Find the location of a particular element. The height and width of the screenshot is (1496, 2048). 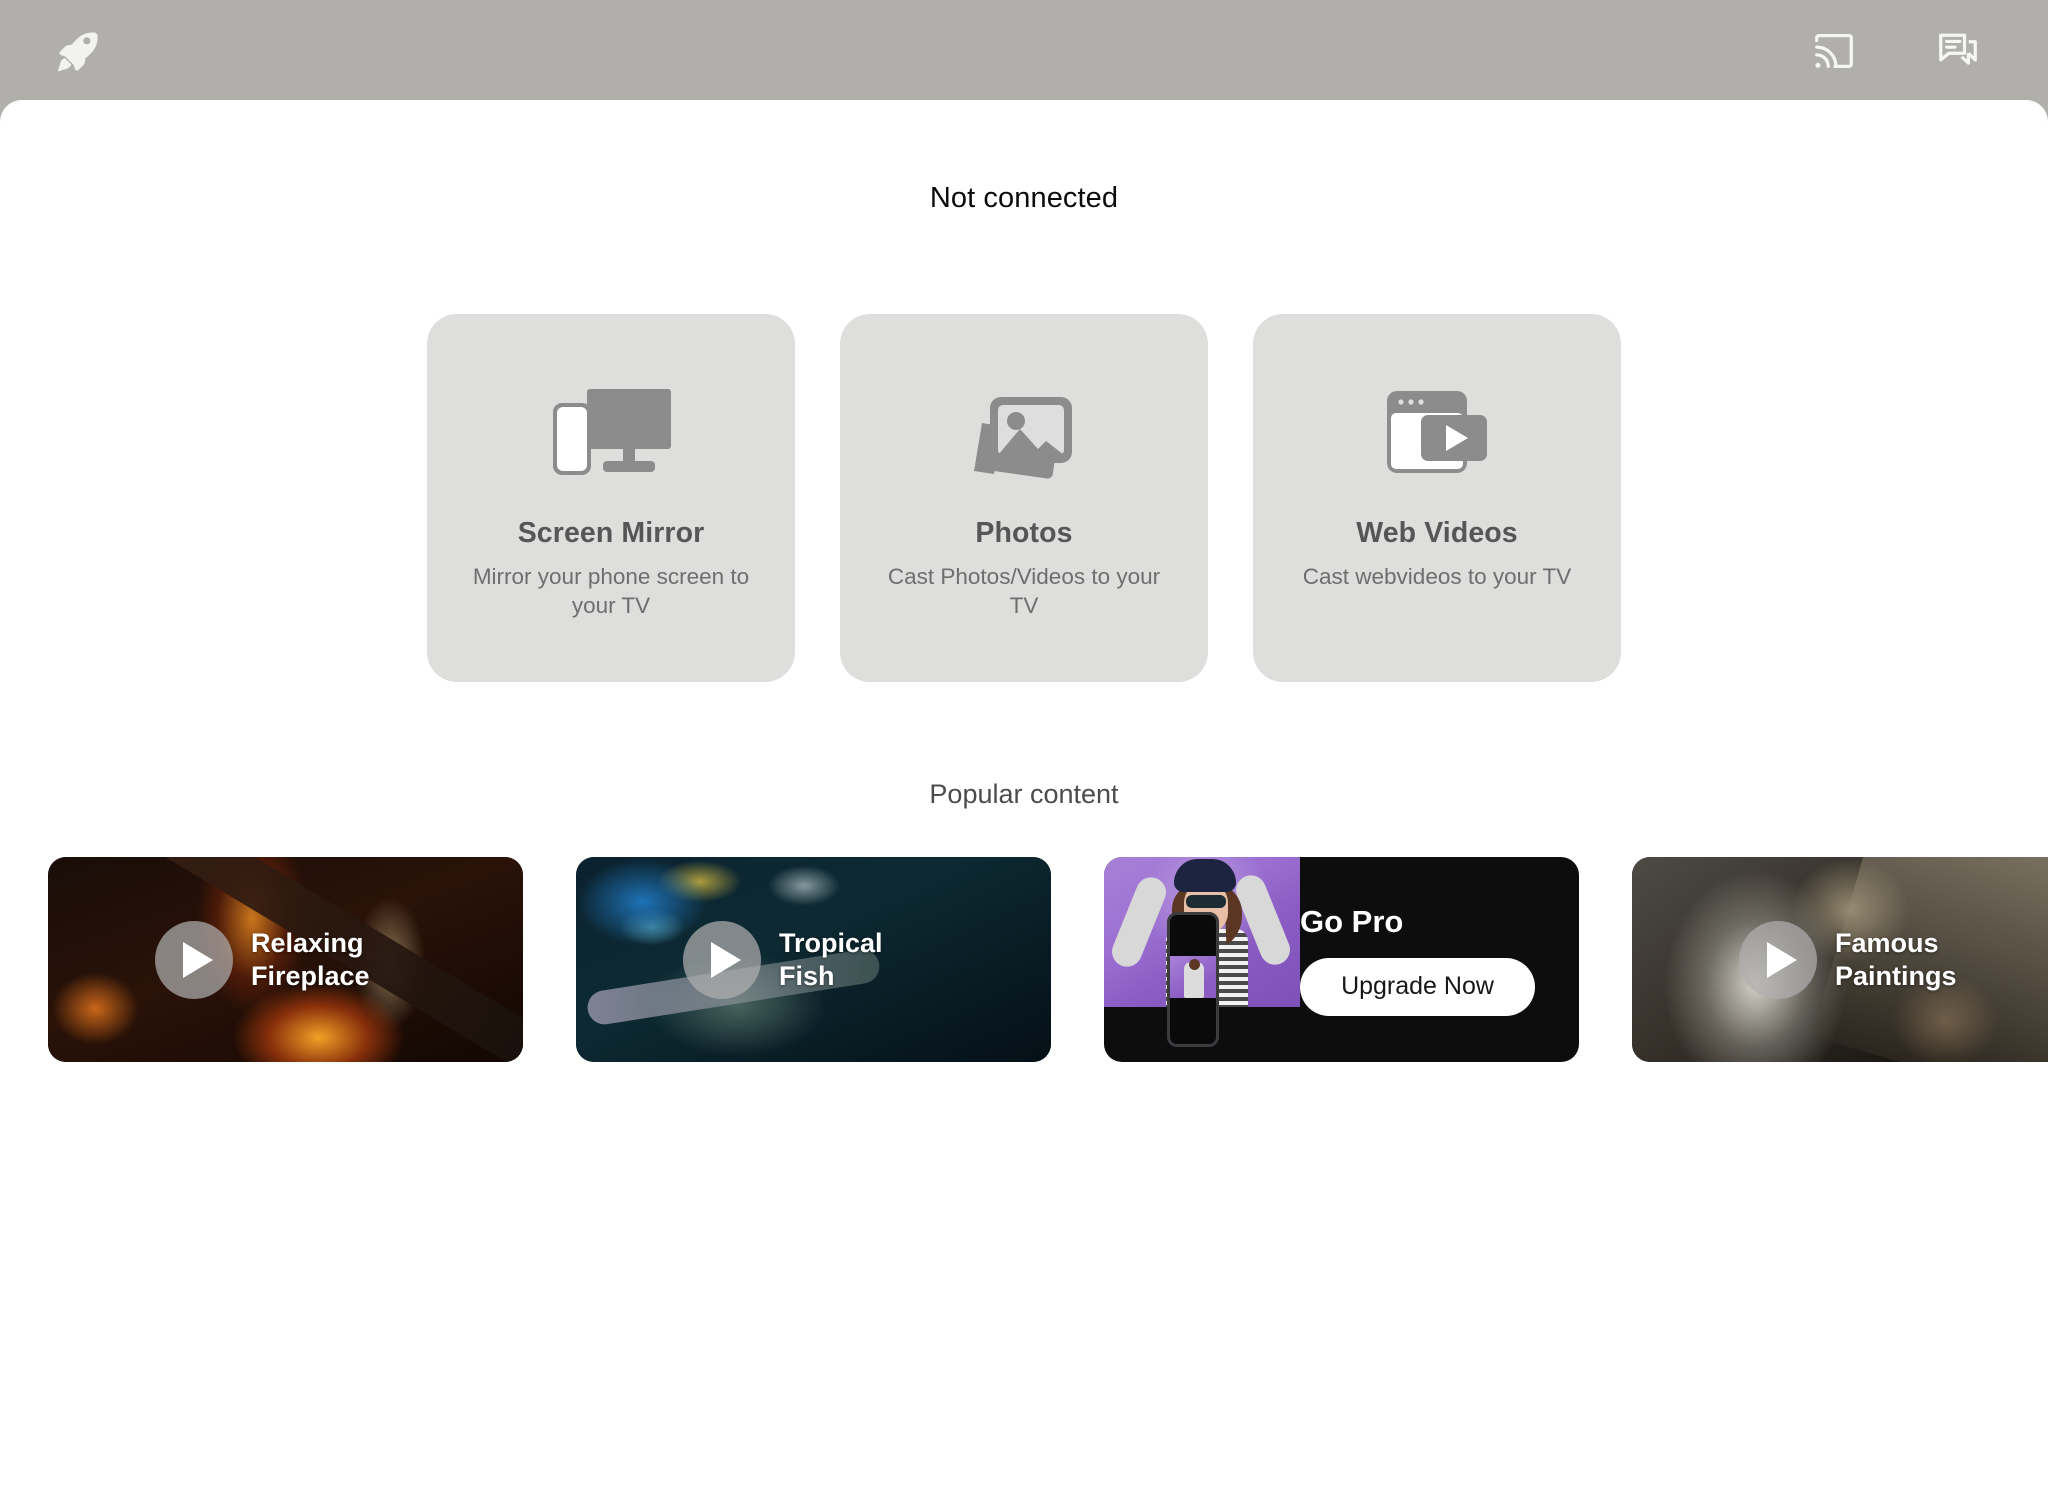

card-overlay: Relaxing Fireplace is located at coordinates (285, 959).